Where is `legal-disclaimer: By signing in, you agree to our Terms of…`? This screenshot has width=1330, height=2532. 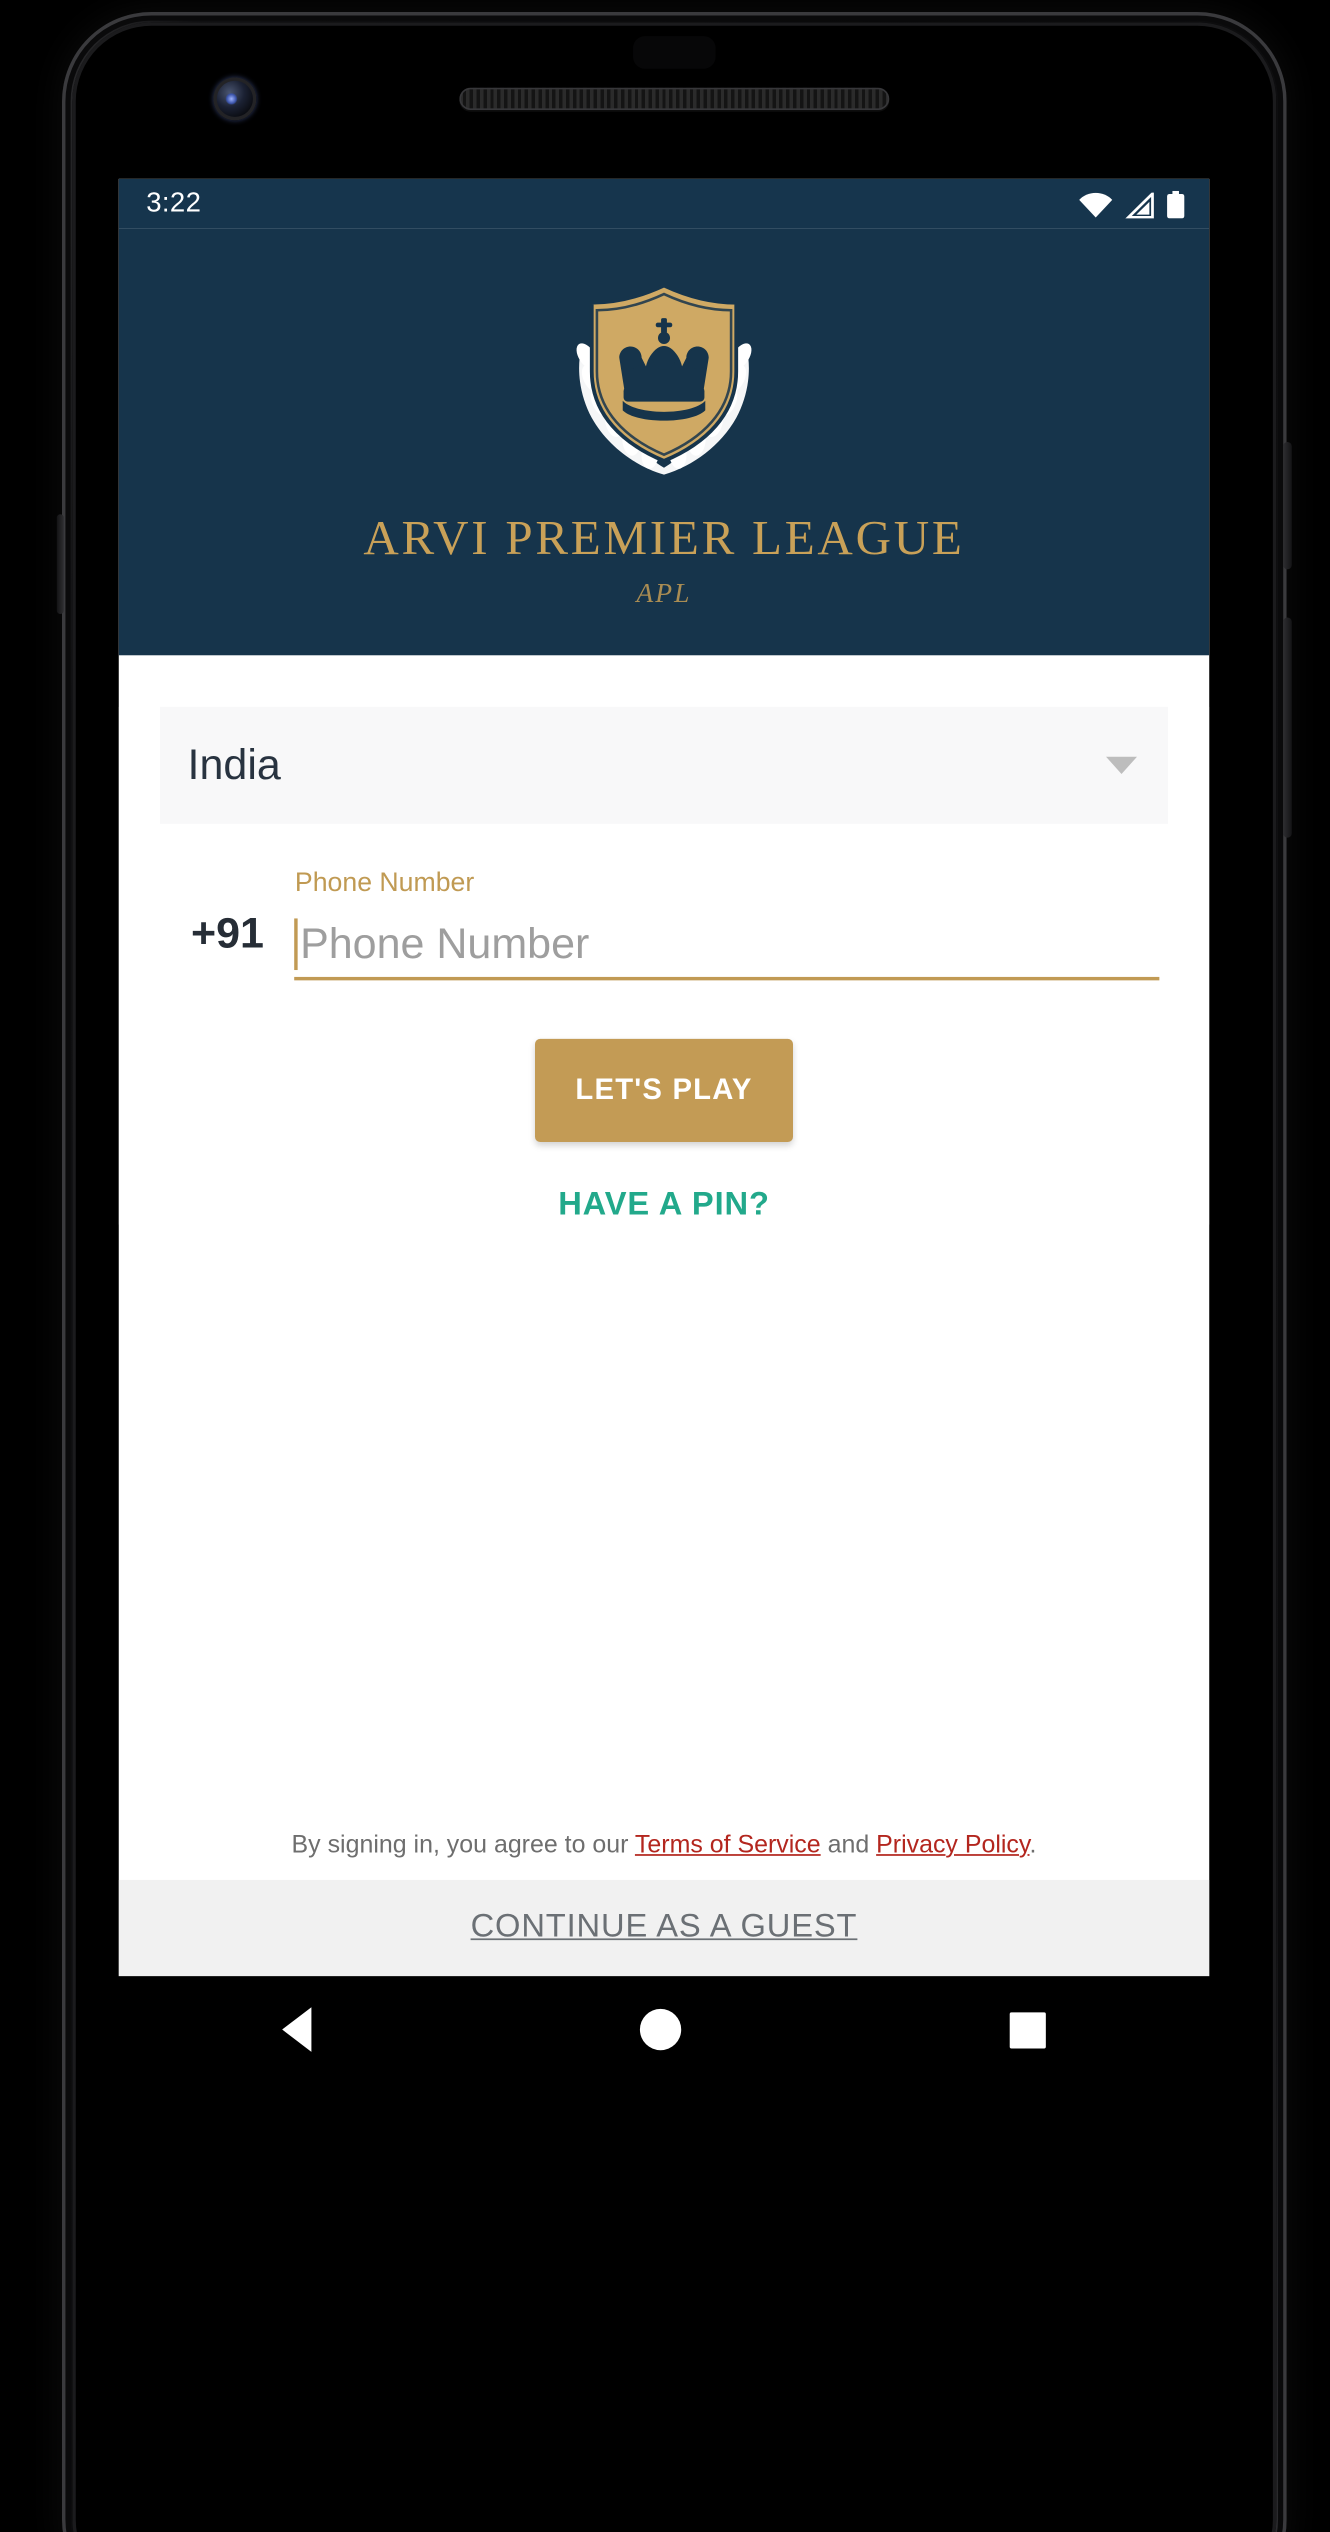
legal-disclaimer: By signing in, you agree to our Terms of… is located at coordinates (664, 1846).